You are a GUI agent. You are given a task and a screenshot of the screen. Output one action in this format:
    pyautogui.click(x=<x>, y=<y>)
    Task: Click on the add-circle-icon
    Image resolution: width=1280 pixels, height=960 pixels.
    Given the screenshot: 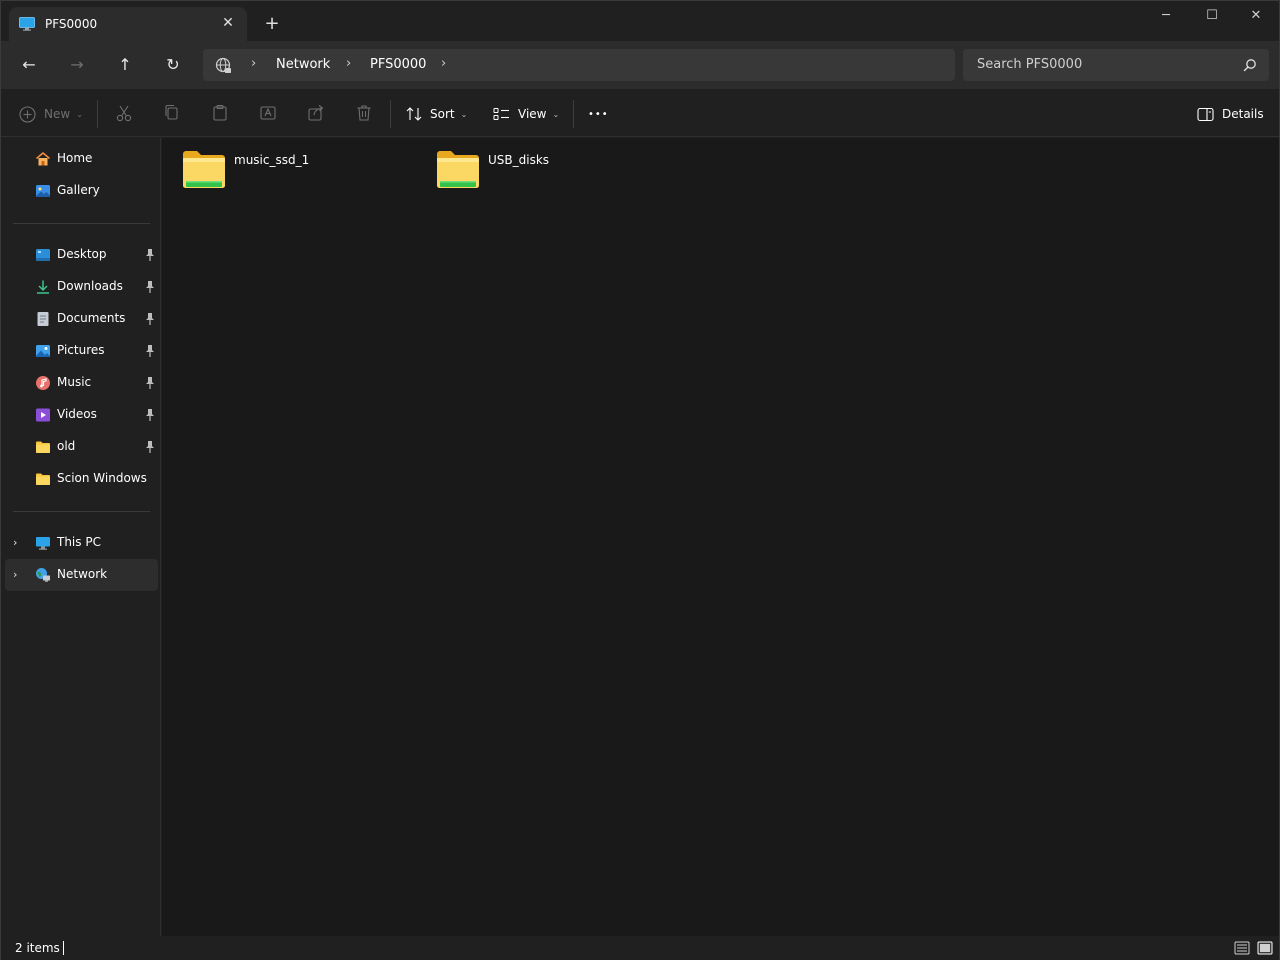 What is the action you would take?
    pyautogui.click(x=27, y=114)
    